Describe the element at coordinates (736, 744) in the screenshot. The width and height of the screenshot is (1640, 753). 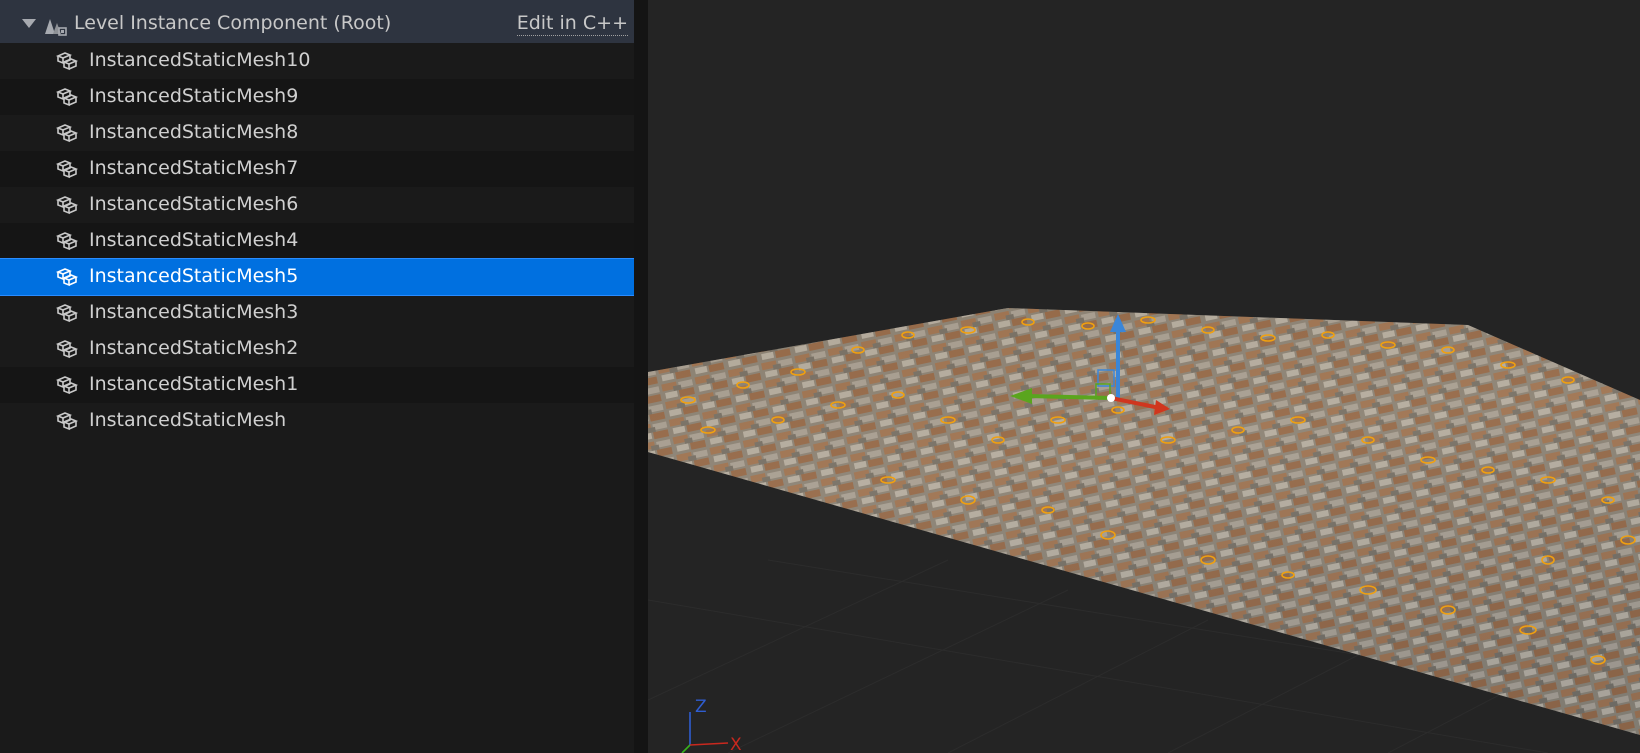
I see `axis-x-label: X` at that location.